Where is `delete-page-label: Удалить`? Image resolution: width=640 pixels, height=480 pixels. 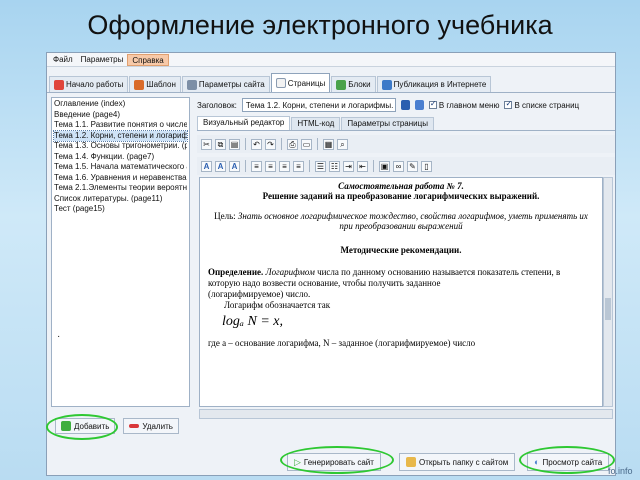 delete-page-label: Удалить is located at coordinates (157, 426).